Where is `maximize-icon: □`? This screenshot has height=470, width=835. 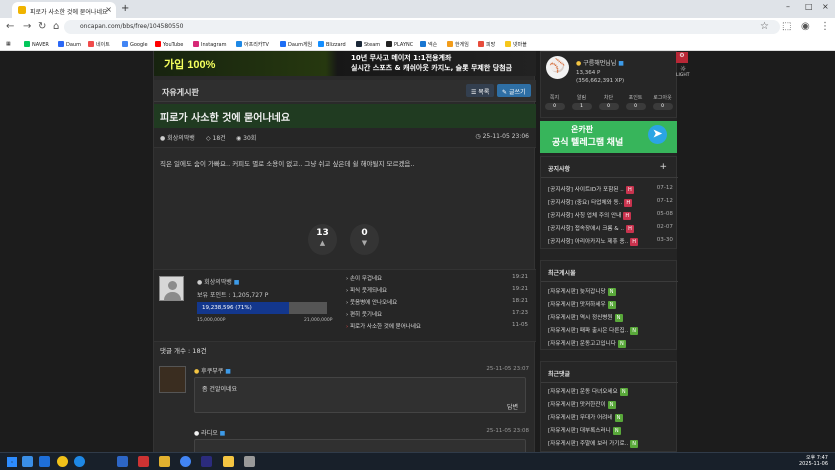 maximize-icon: □ is located at coordinates (809, 6).